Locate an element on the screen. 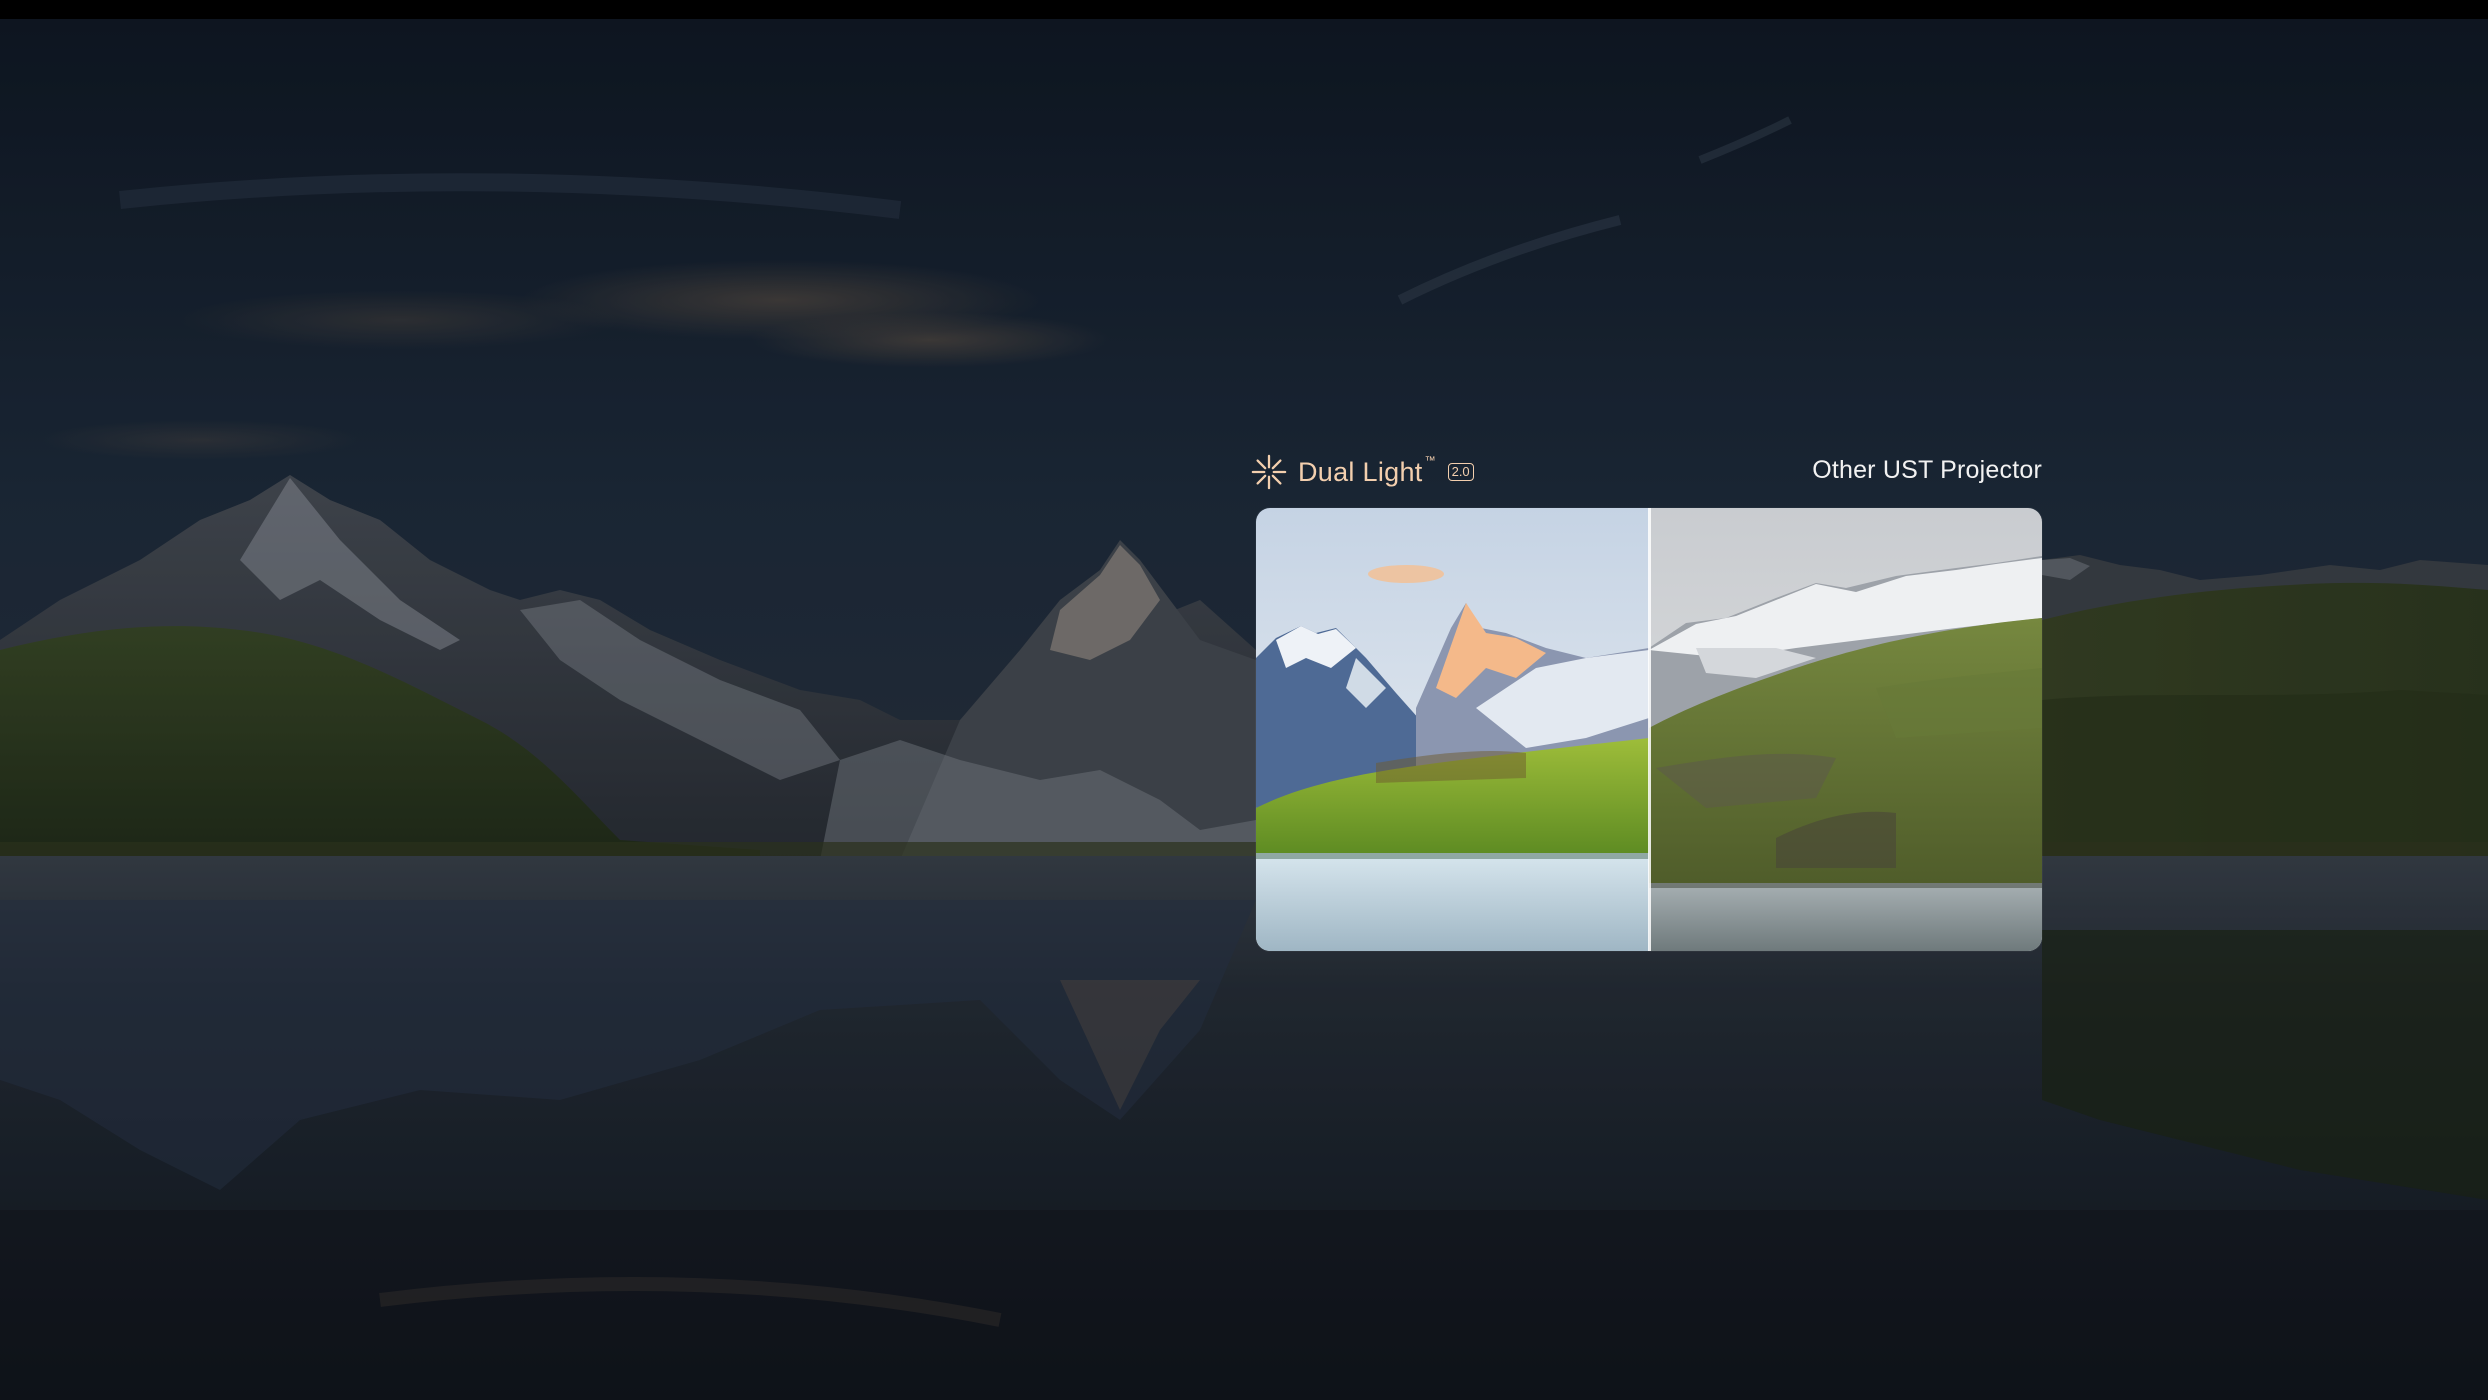 The image size is (2488, 1400). version-badge: 2.0 is located at coordinates (1460, 472).